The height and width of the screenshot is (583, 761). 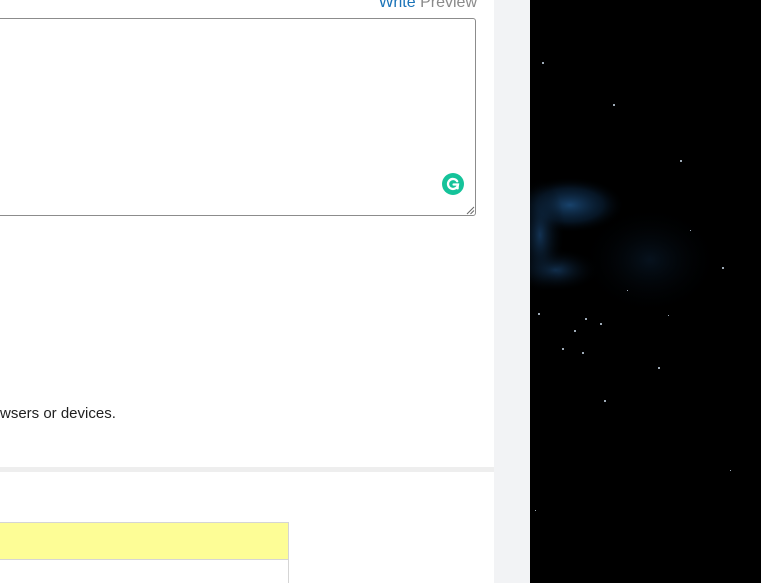 What do you see at coordinates (625, 245) in the screenshot?
I see `nebula-image` at bounding box center [625, 245].